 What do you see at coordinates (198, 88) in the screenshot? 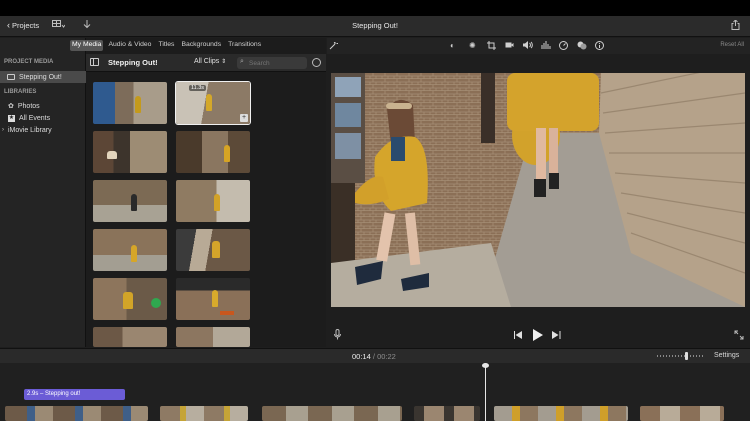
I see `clip-duration-badge: 11.3s` at bounding box center [198, 88].